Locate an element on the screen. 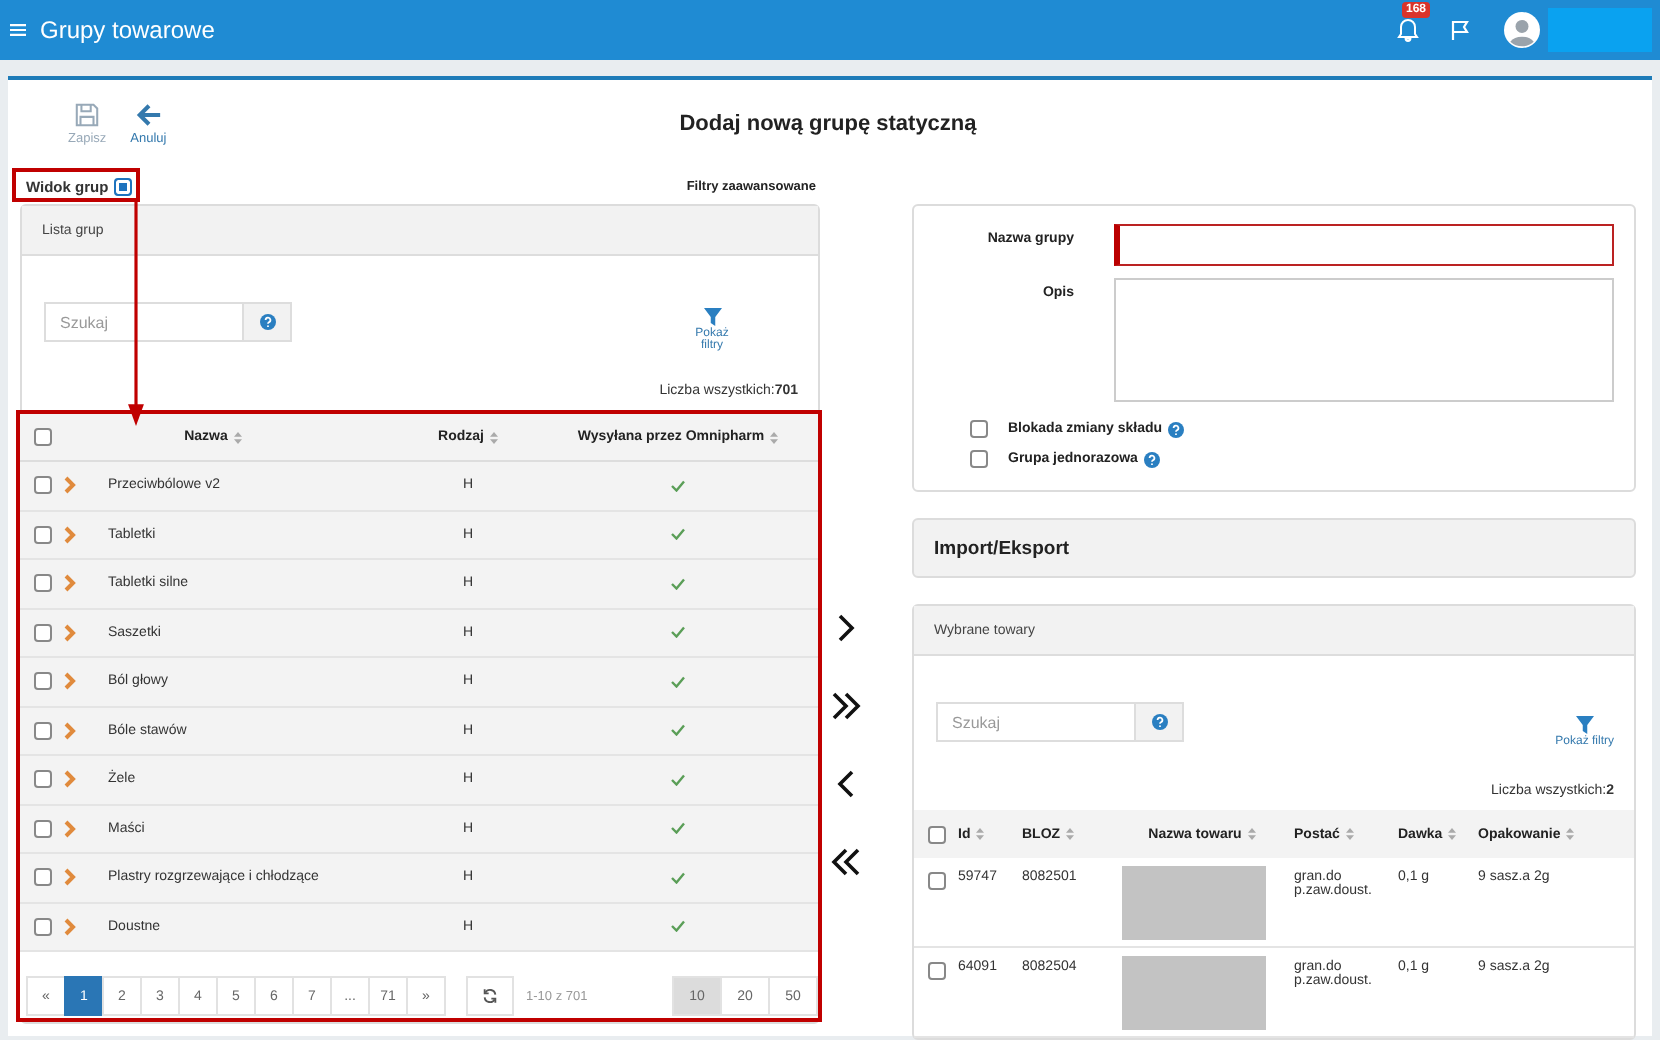 The image size is (1660, 1040). page-title: Dodaj nową grupę statyczną is located at coordinates (828, 124).